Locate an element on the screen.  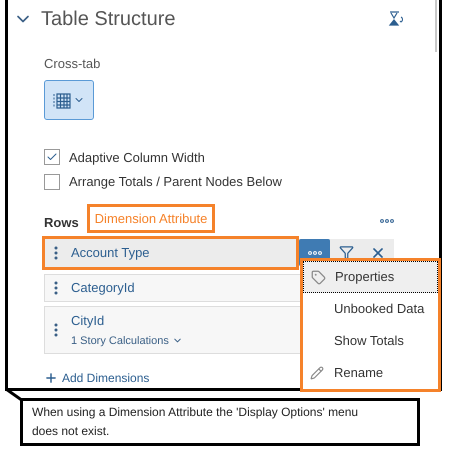
table-type-button is located at coordinates (69, 100).